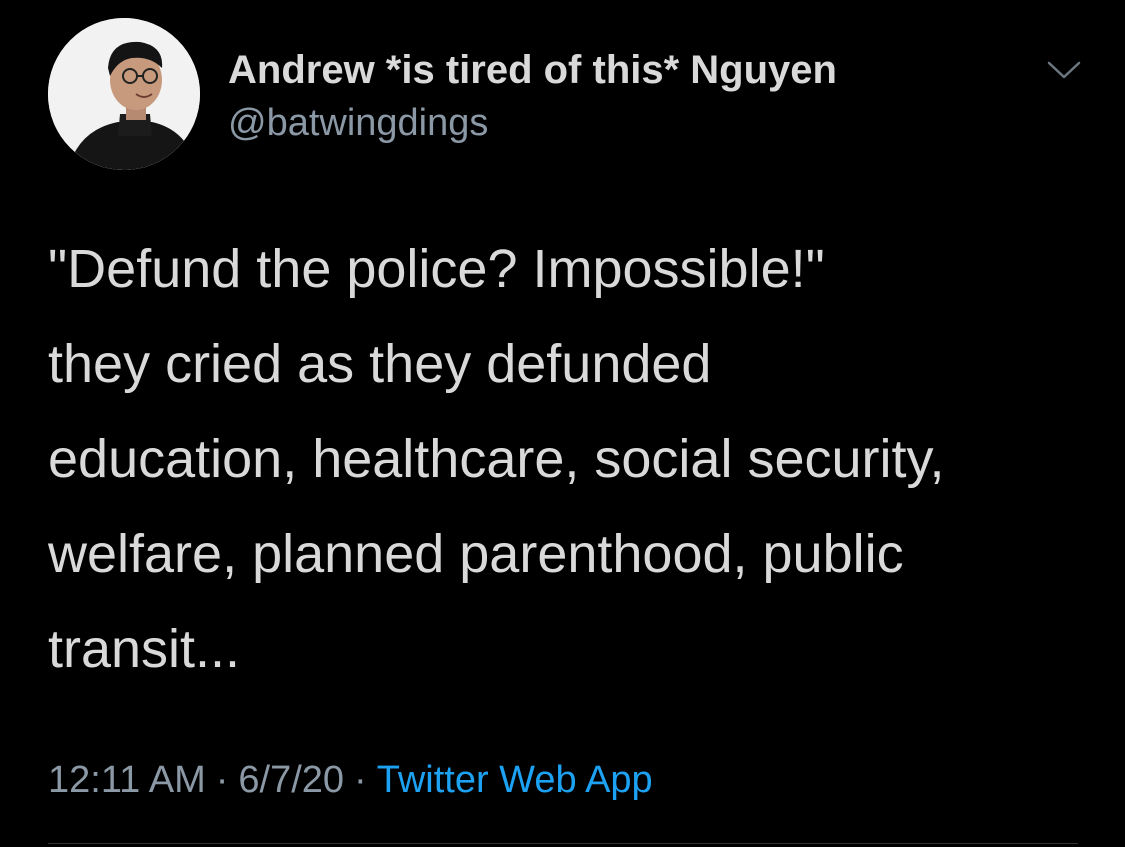 This screenshot has height=847, width=1125. Describe the element at coordinates (476, 554) in the screenshot. I see `tweet-text-line: welfare, planned parenthood, public` at that location.